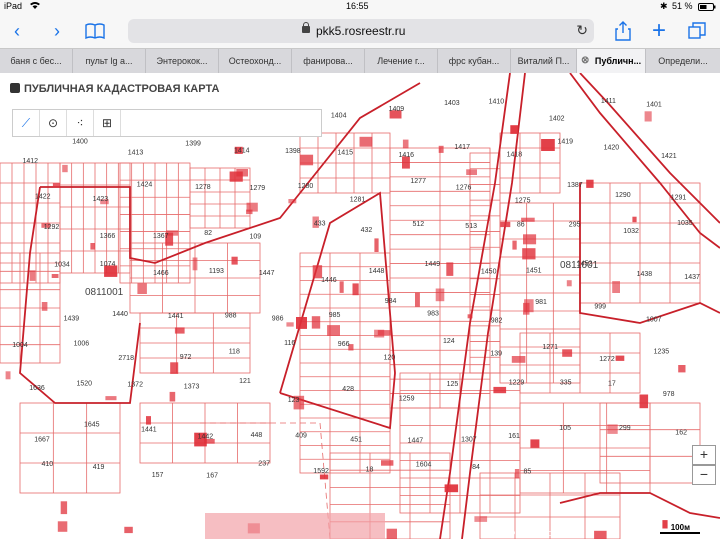 This screenshot has width=720, height=539. What do you see at coordinates (644, 161) in the screenshot?
I see `street-boundary` at bounding box center [644, 161].